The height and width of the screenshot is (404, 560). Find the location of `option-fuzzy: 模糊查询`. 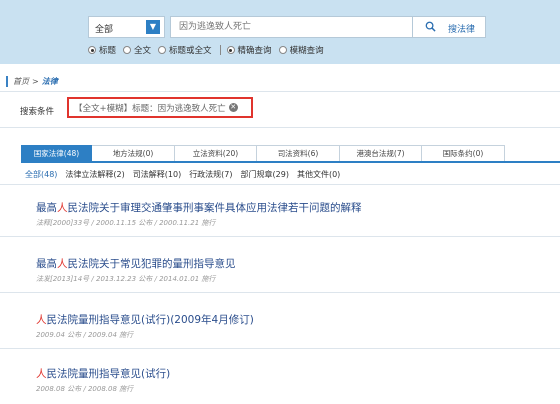

option-fuzzy: 模糊查询 is located at coordinates (301, 50).